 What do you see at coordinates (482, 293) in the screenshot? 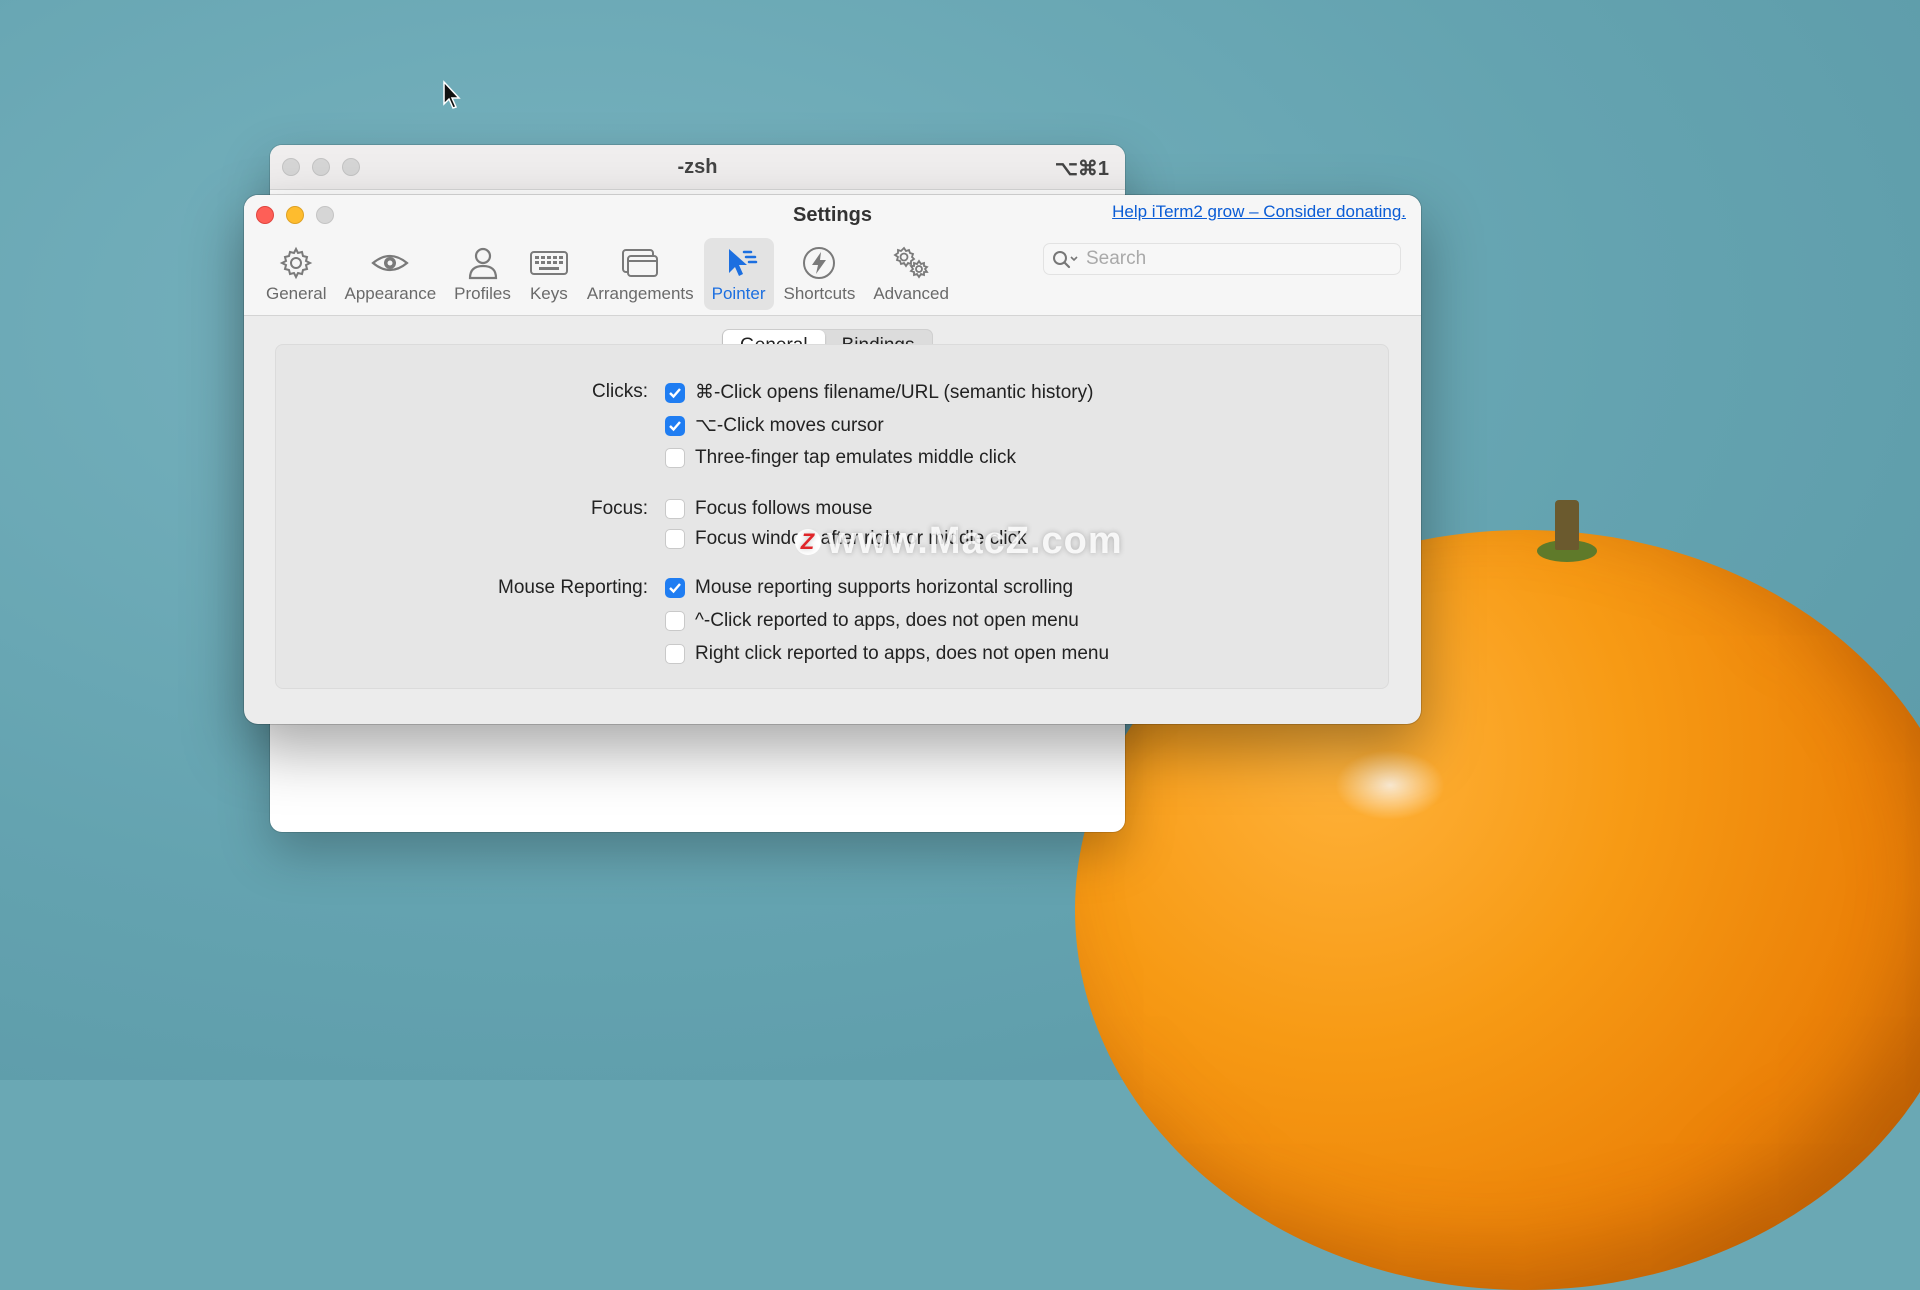
I see `tab-label: Profiles` at bounding box center [482, 293].